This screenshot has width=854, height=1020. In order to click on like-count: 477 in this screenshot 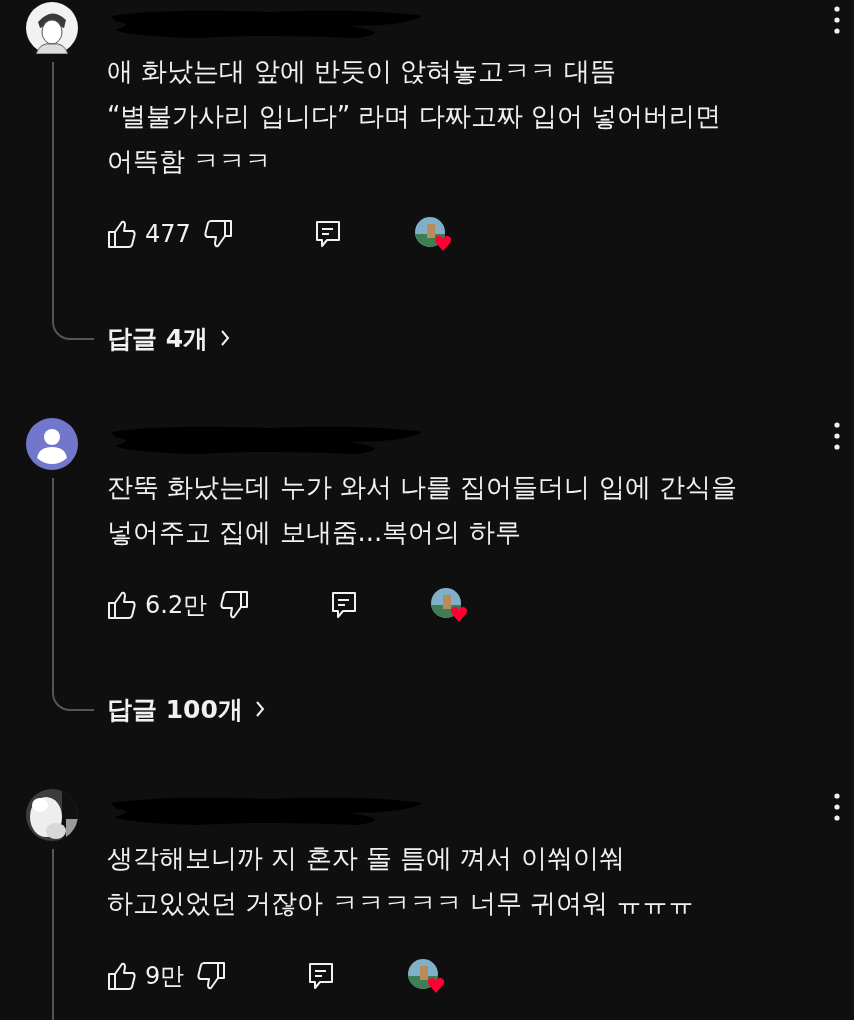, I will do `click(168, 234)`.